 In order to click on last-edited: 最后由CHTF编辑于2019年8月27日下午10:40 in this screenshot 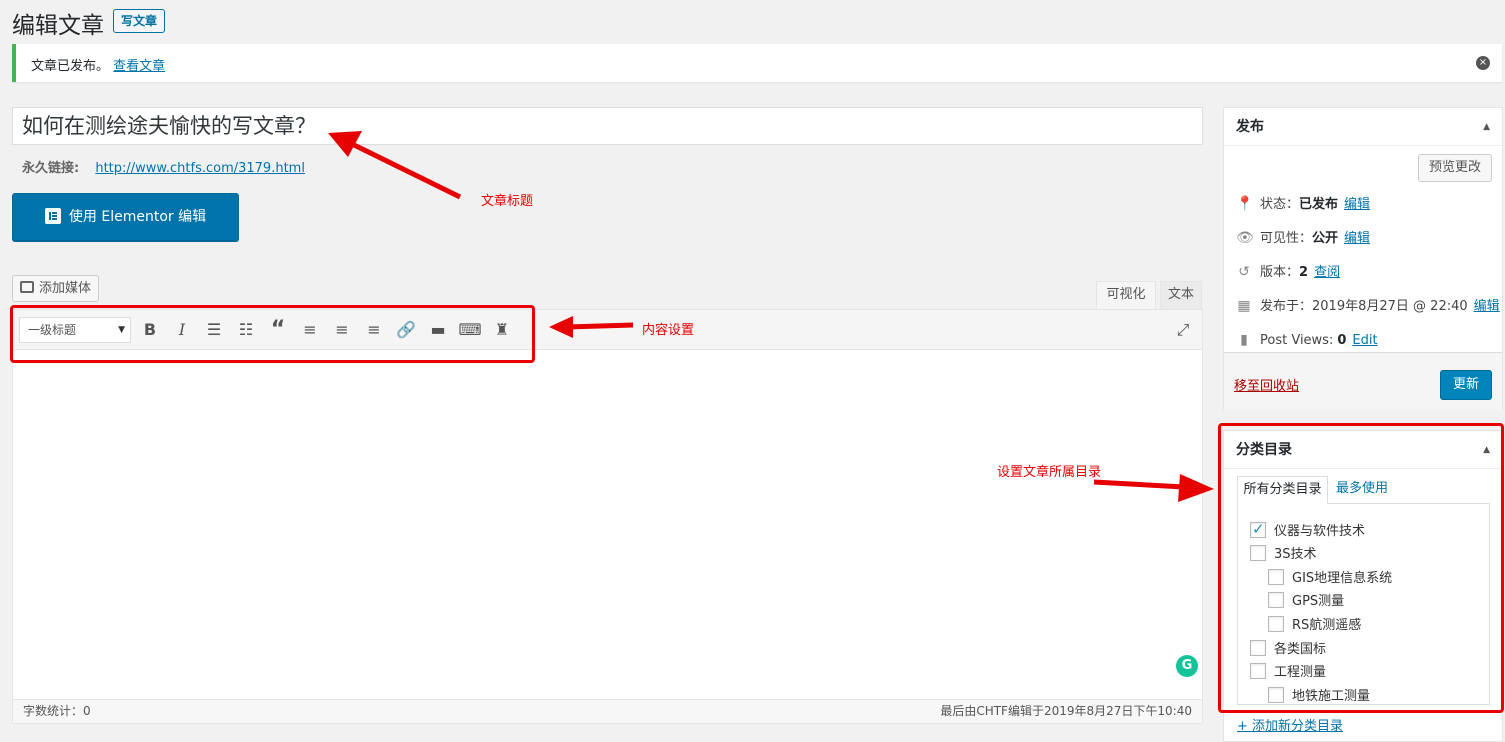, I will do `click(1066, 711)`.